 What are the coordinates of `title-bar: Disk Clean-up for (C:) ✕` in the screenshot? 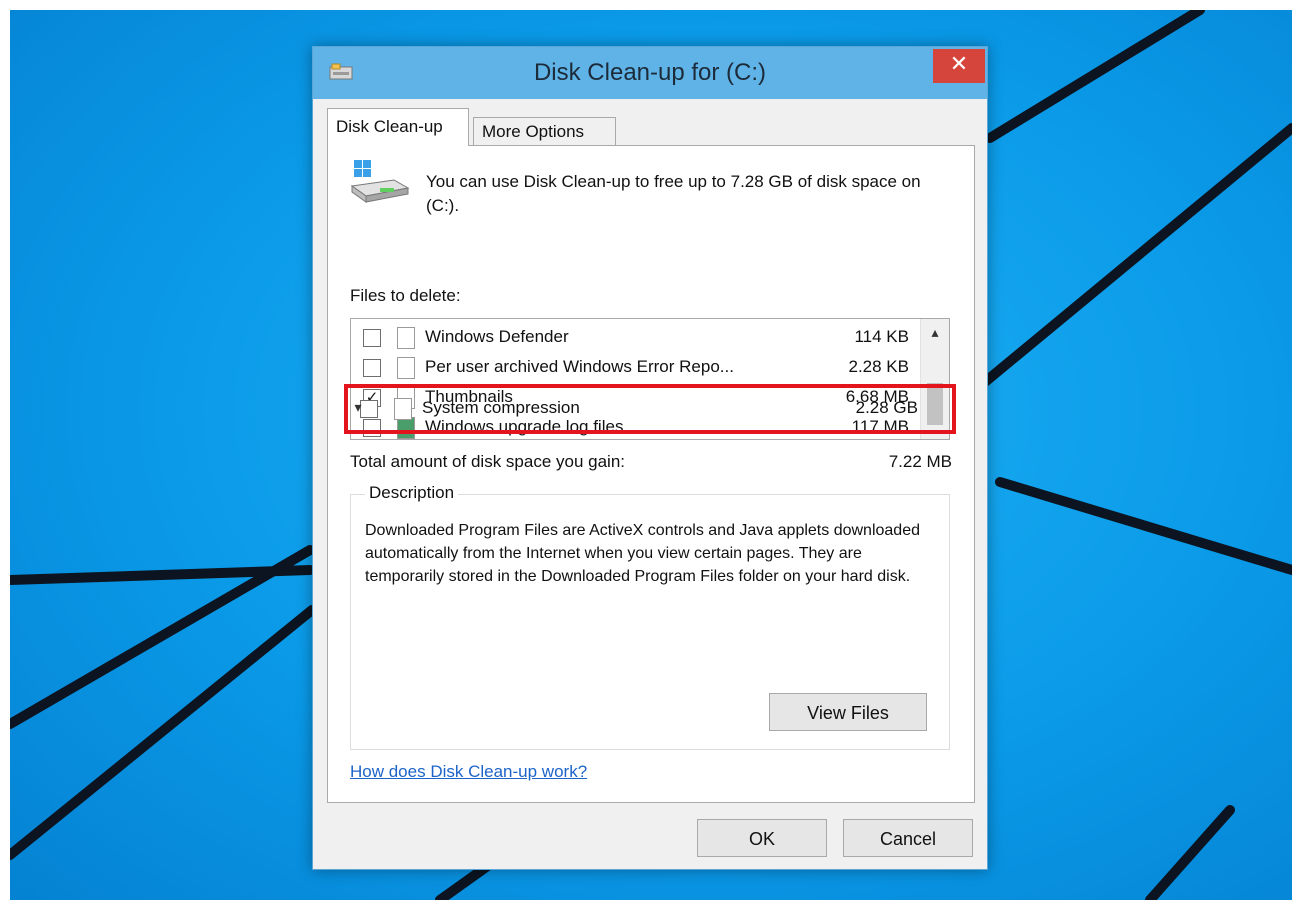 It's located at (650, 73).